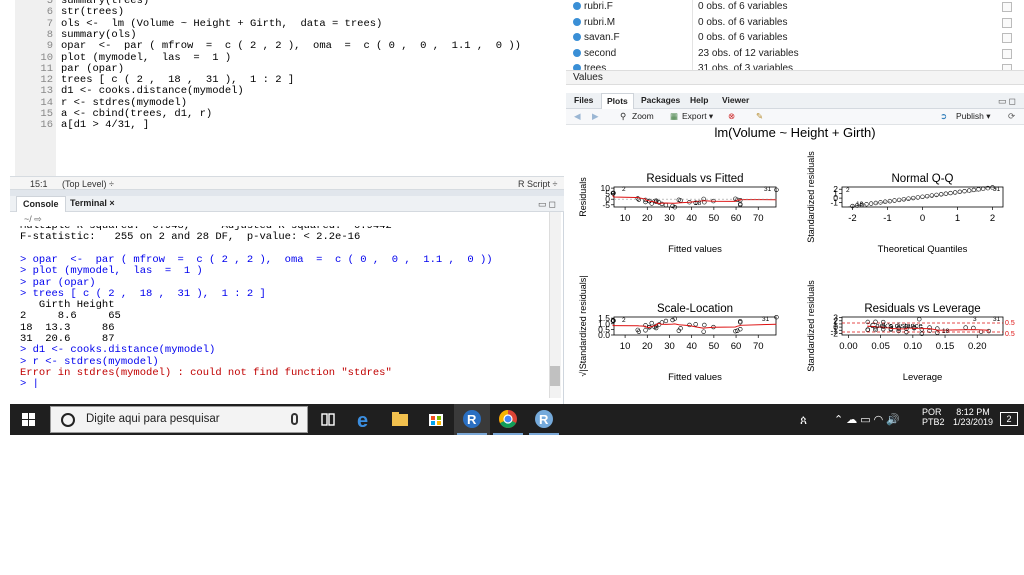  Describe the element at coordinates (643, 116) in the screenshot. I see `zoom-button: Zoom` at that location.